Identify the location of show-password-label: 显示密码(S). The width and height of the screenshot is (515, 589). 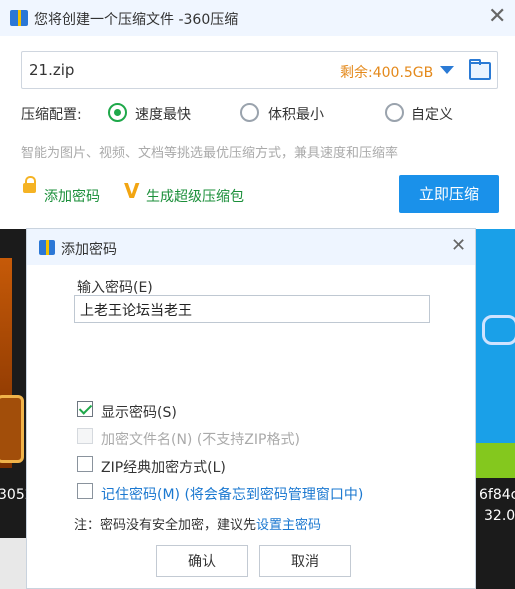
(139, 412).